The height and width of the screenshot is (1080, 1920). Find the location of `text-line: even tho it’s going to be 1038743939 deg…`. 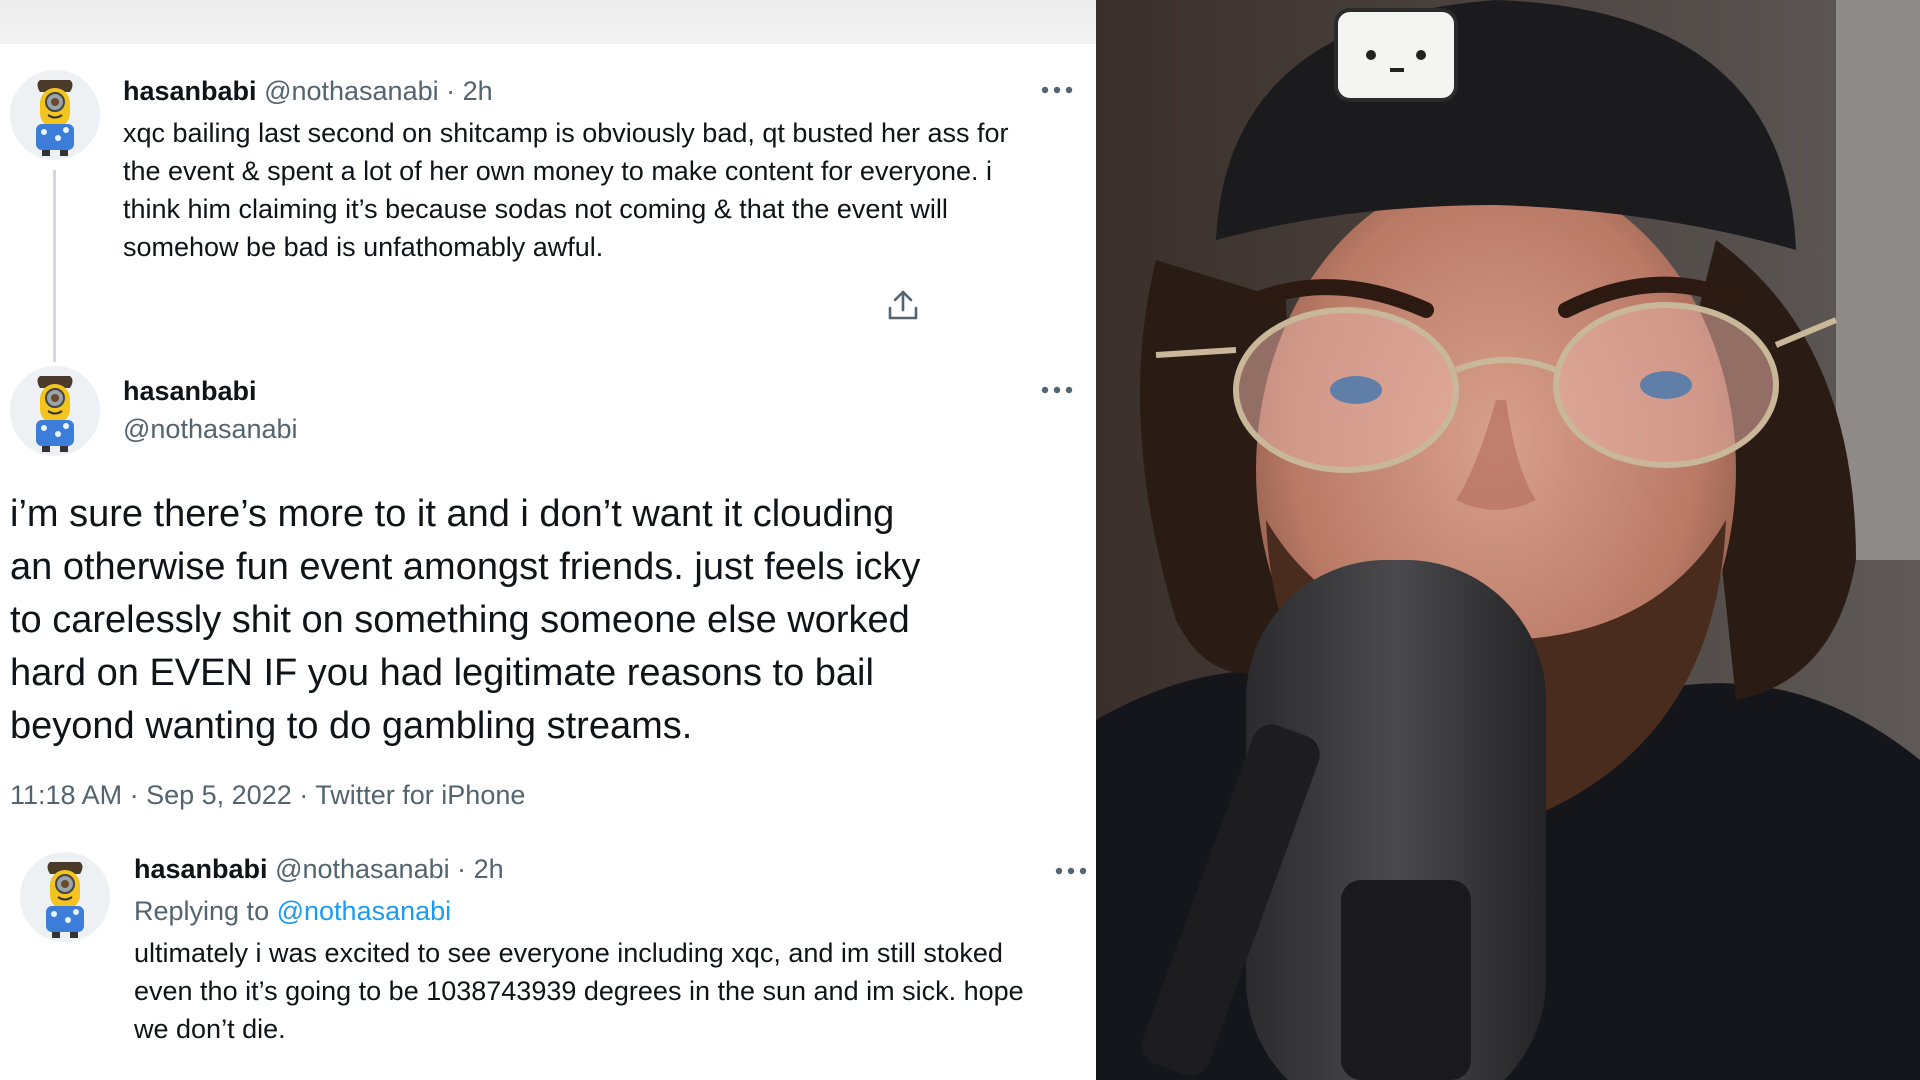

text-line: even tho it’s going to be 1038743939 deg… is located at coordinates (579, 991).